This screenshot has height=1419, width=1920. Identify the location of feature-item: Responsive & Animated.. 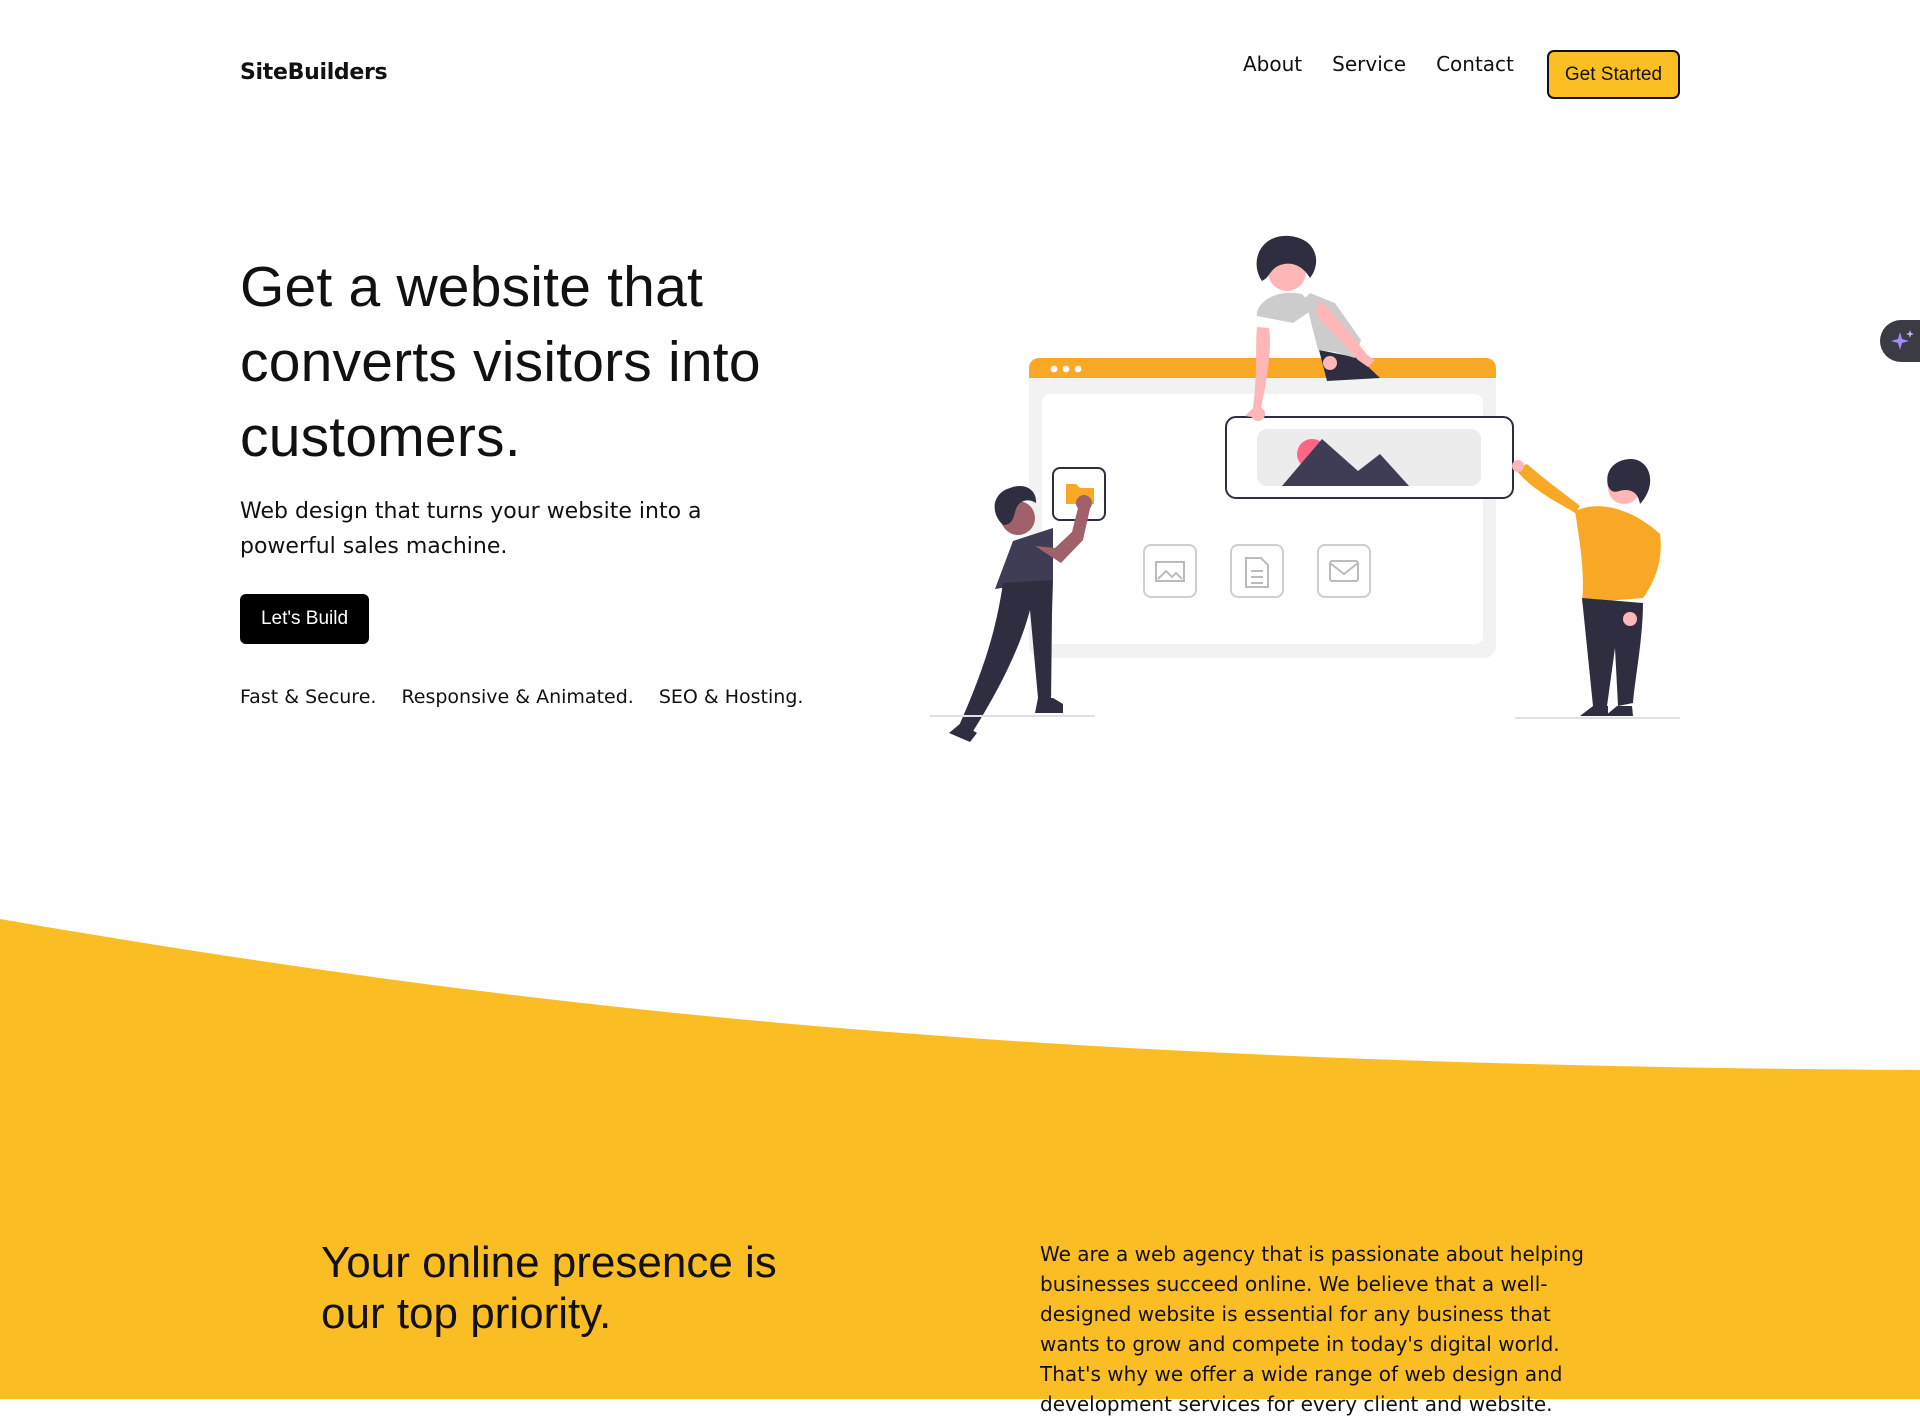
(517, 697).